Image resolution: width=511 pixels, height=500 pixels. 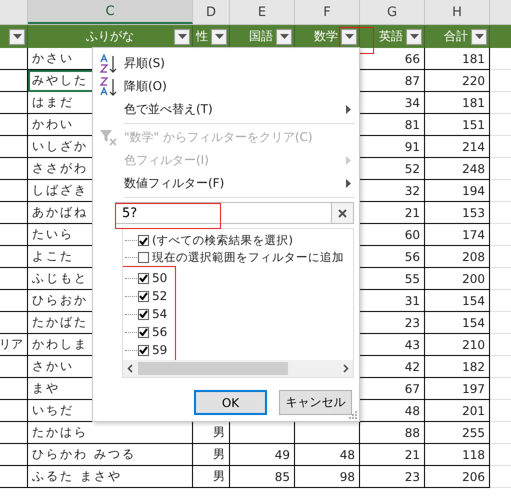 What do you see at coordinates (108, 64) in the screenshot?
I see `sort-ascending-icon` at bounding box center [108, 64].